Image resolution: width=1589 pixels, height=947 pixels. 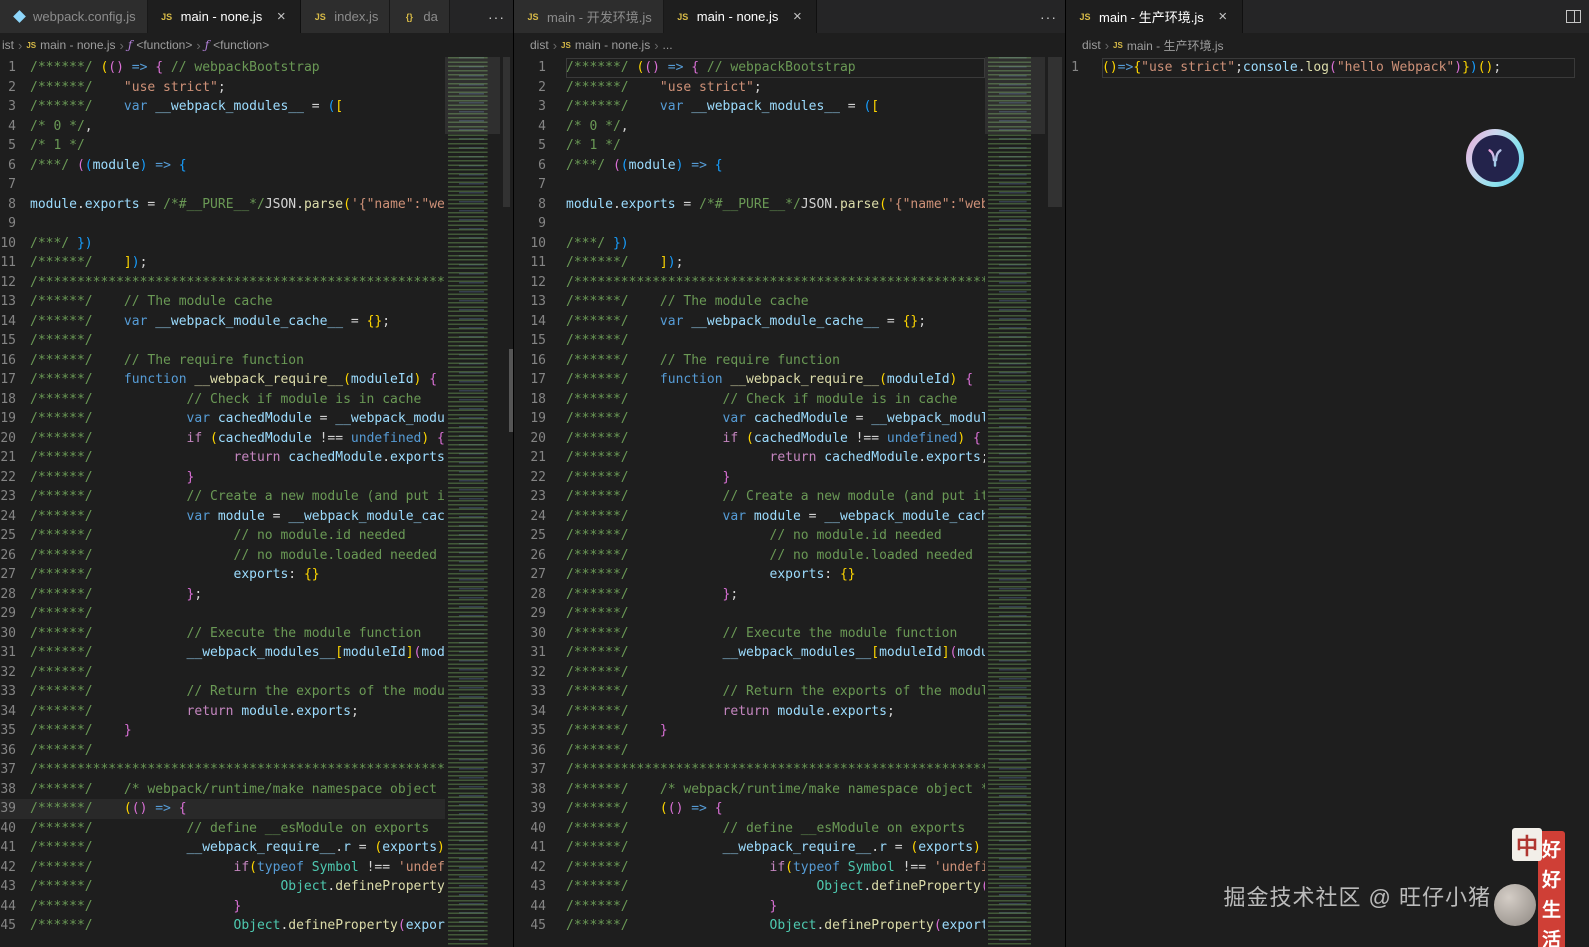 What do you see at coordinates (346, 16) in the screenshot?
I see `tab-index.js: JS index.js` at bounding box center [346, 16].